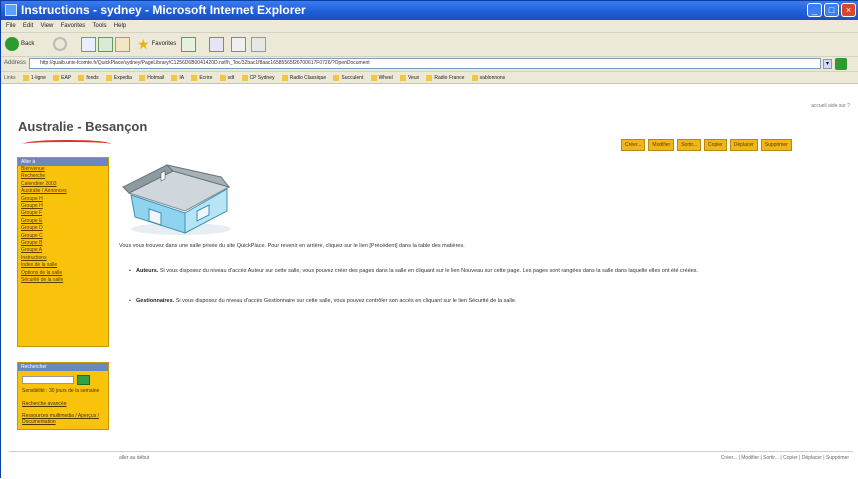 This screenshot has height=479, width=858. What do you see at coordinates (188, 44) in the screenshot?
I see `history-button` at bounding box center [188, 44].